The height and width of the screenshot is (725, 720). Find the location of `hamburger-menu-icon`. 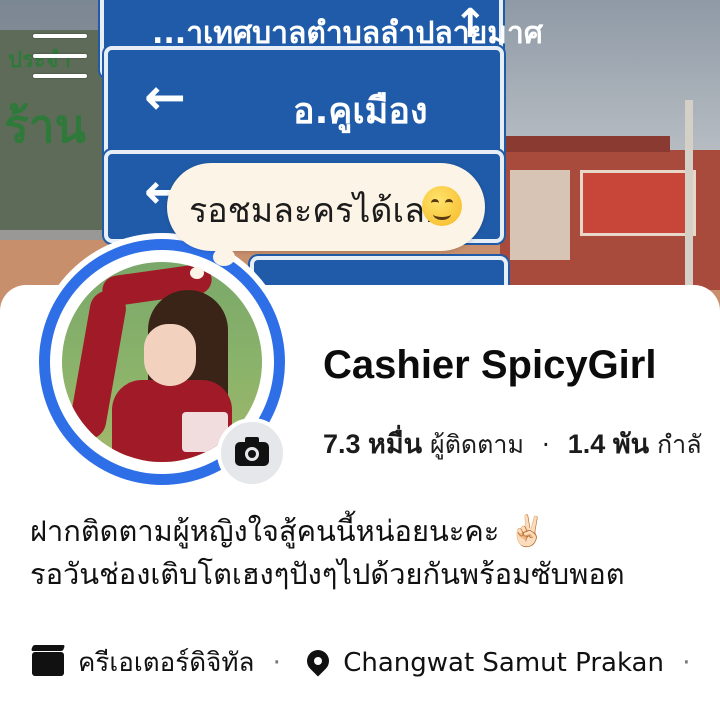

hamburger-menu-icon is located at coordinates (61, 56).